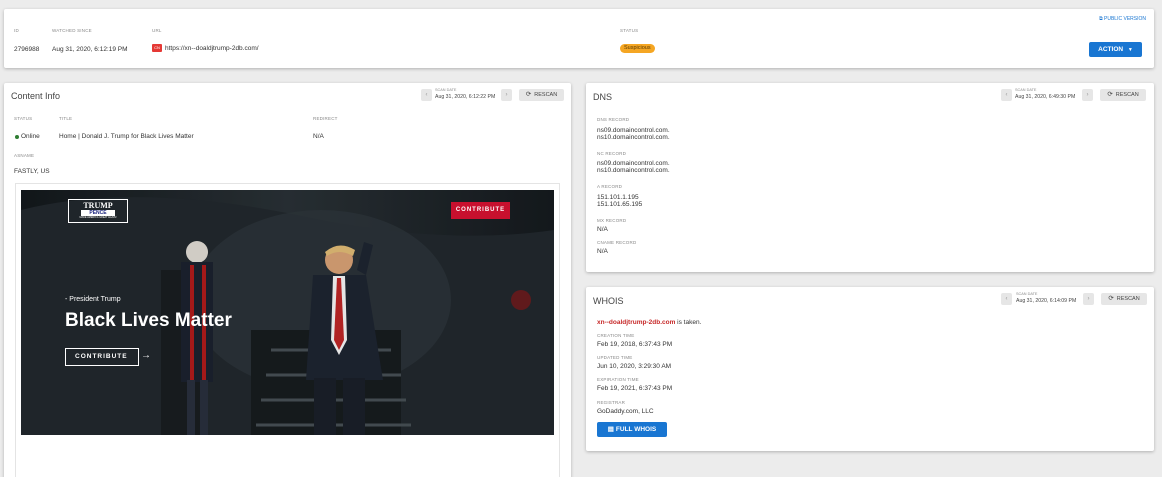 Image resolution: width=1162 pixels, height=477 pixels. Describe the element at coordinates (637, 48) in the screenshot. I see `status-badge: Suspicious` at that location.